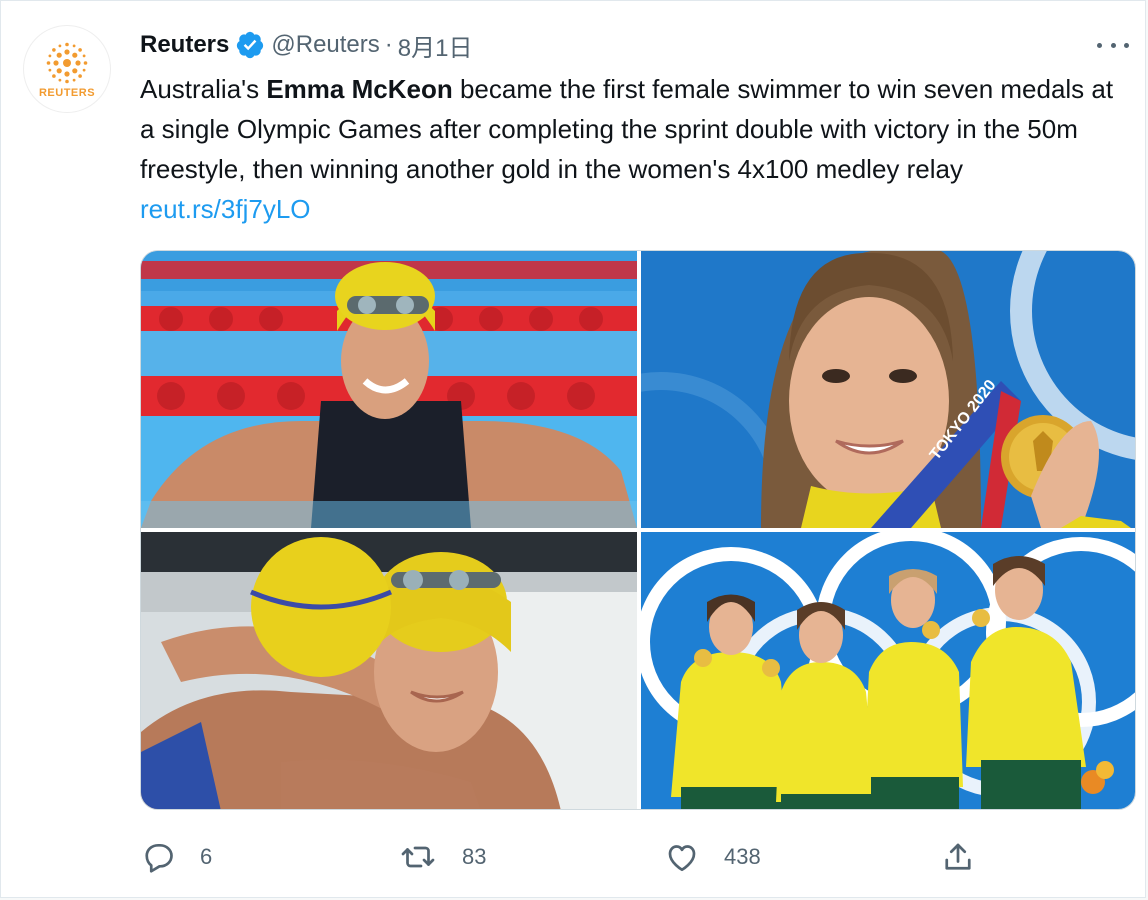 This screenshot has width=1148, height=900. What do you see at coordinates (67, 93) in the screenshot?
I see `avatar-wordmark: REUTERS` at bounding box center [67, 93].